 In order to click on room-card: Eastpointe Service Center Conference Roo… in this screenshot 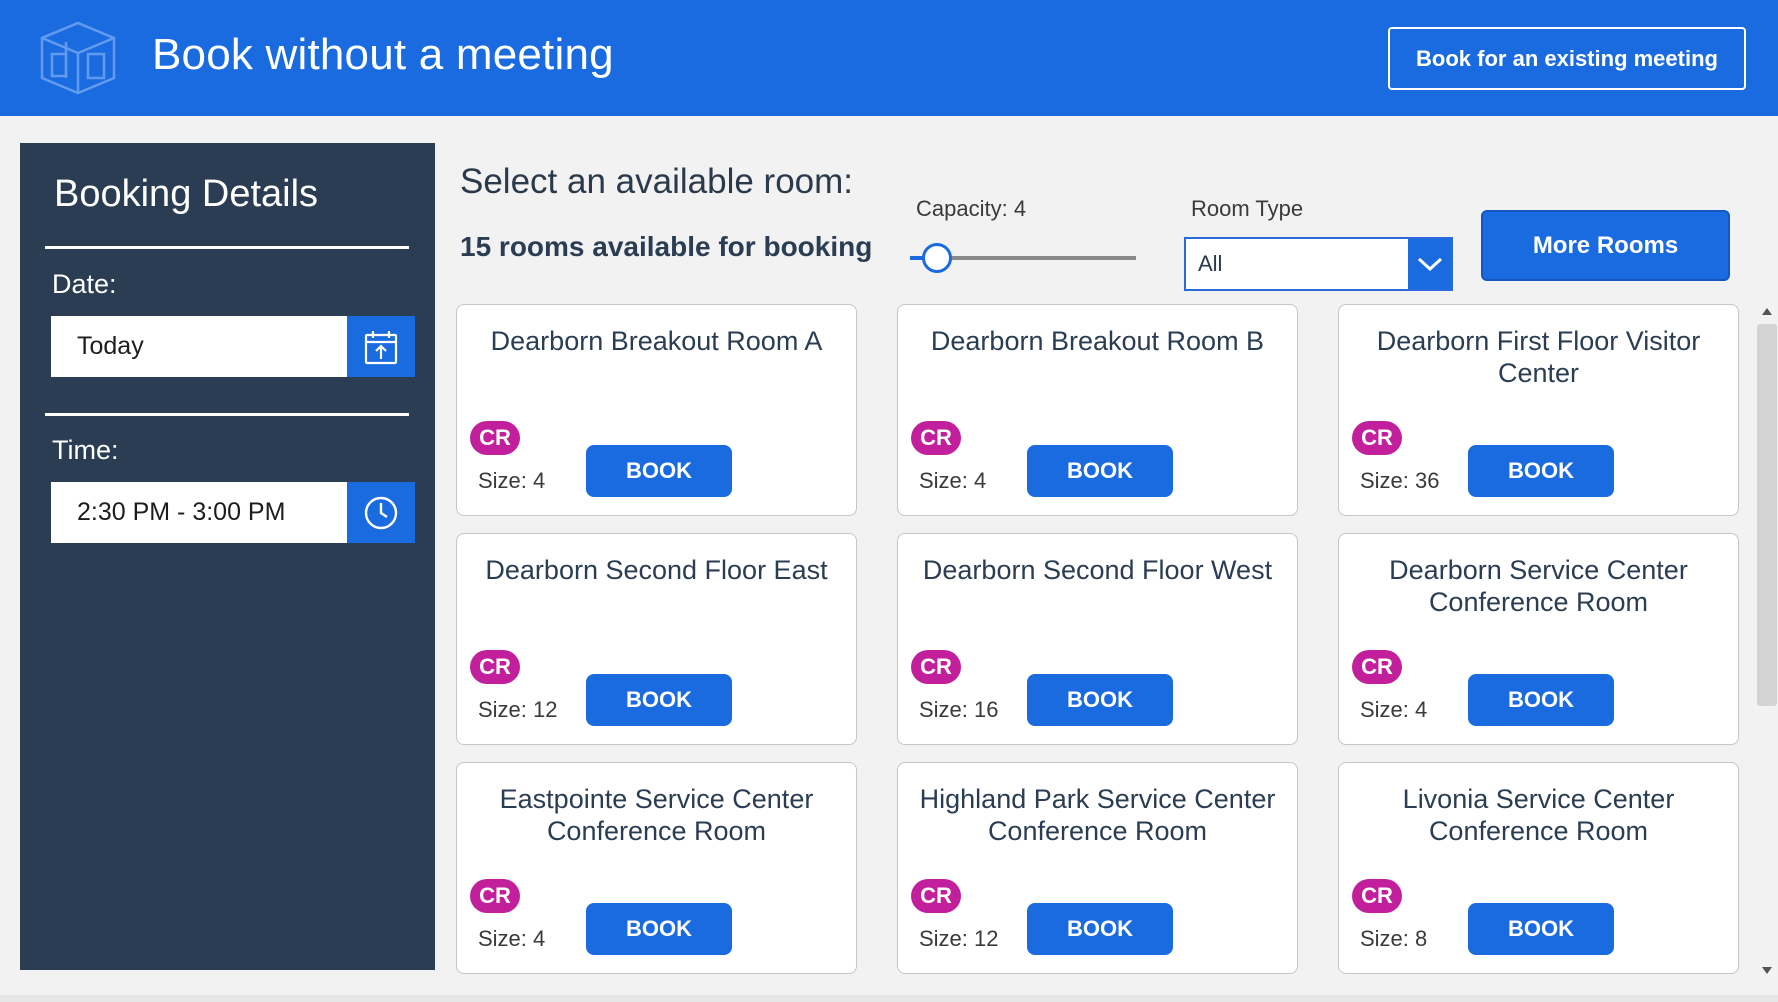, I will do `click(656, 868)`.